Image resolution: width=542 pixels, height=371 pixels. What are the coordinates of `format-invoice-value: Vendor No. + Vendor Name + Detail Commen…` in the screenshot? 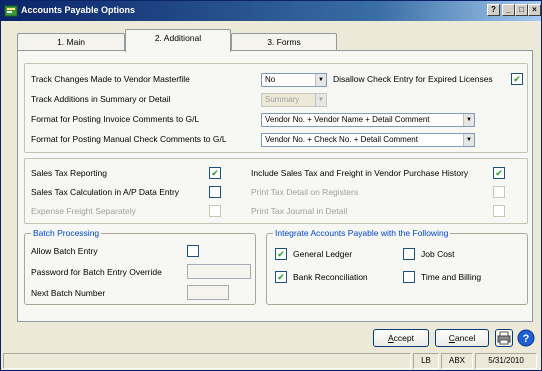 It's located at (347, 119).